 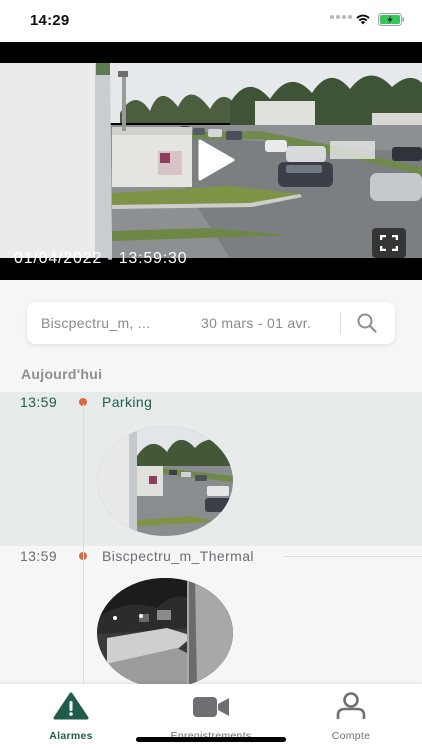 What do you see at coordinates (351, 705) in the screenshot?
I see `person-icon` at bounding box center [351, 705].